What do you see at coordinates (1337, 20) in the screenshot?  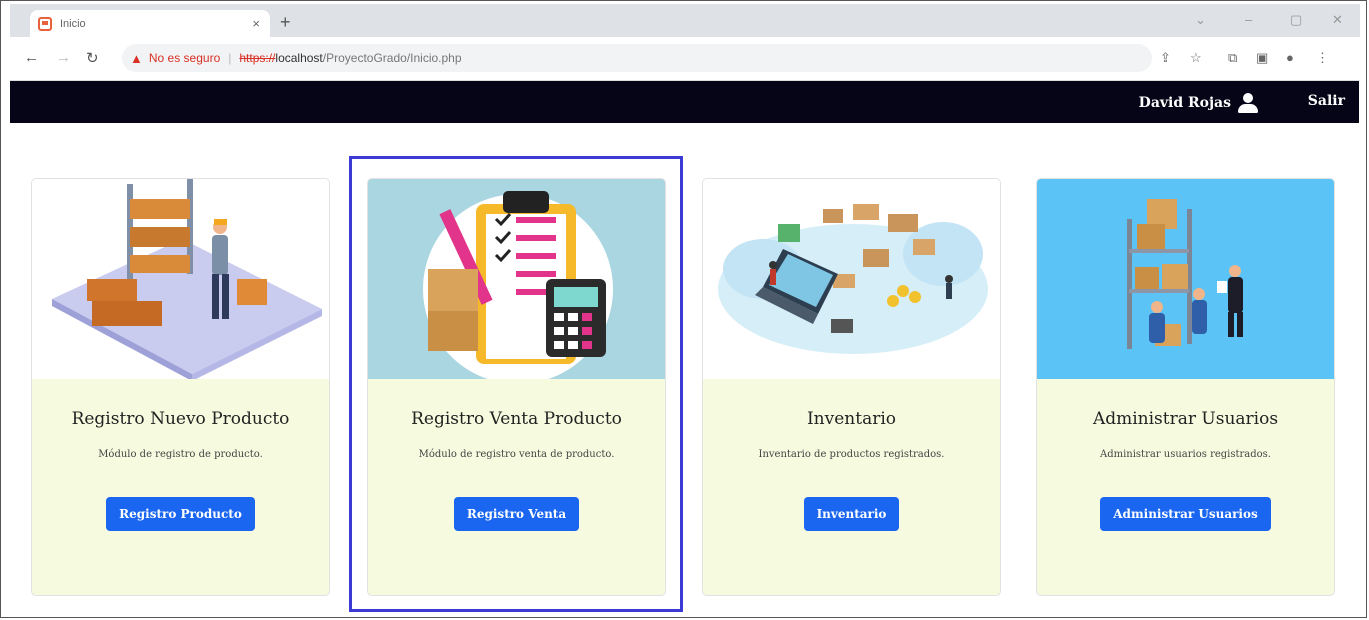 I see `window-close-icon: ✕` at bounding box center [1337, 20].